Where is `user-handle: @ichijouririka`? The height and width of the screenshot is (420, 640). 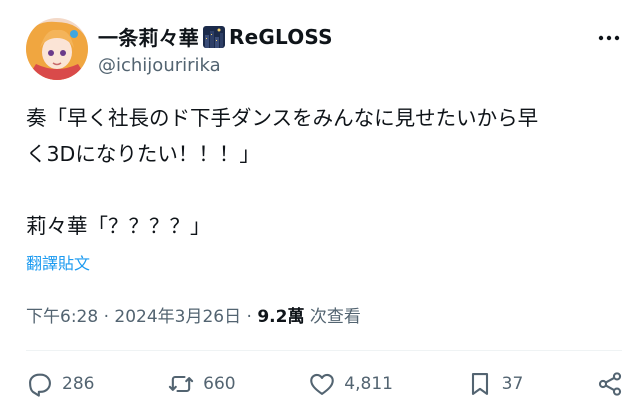
user-handle: @ichijouririka is located at coordinates (159, 65).